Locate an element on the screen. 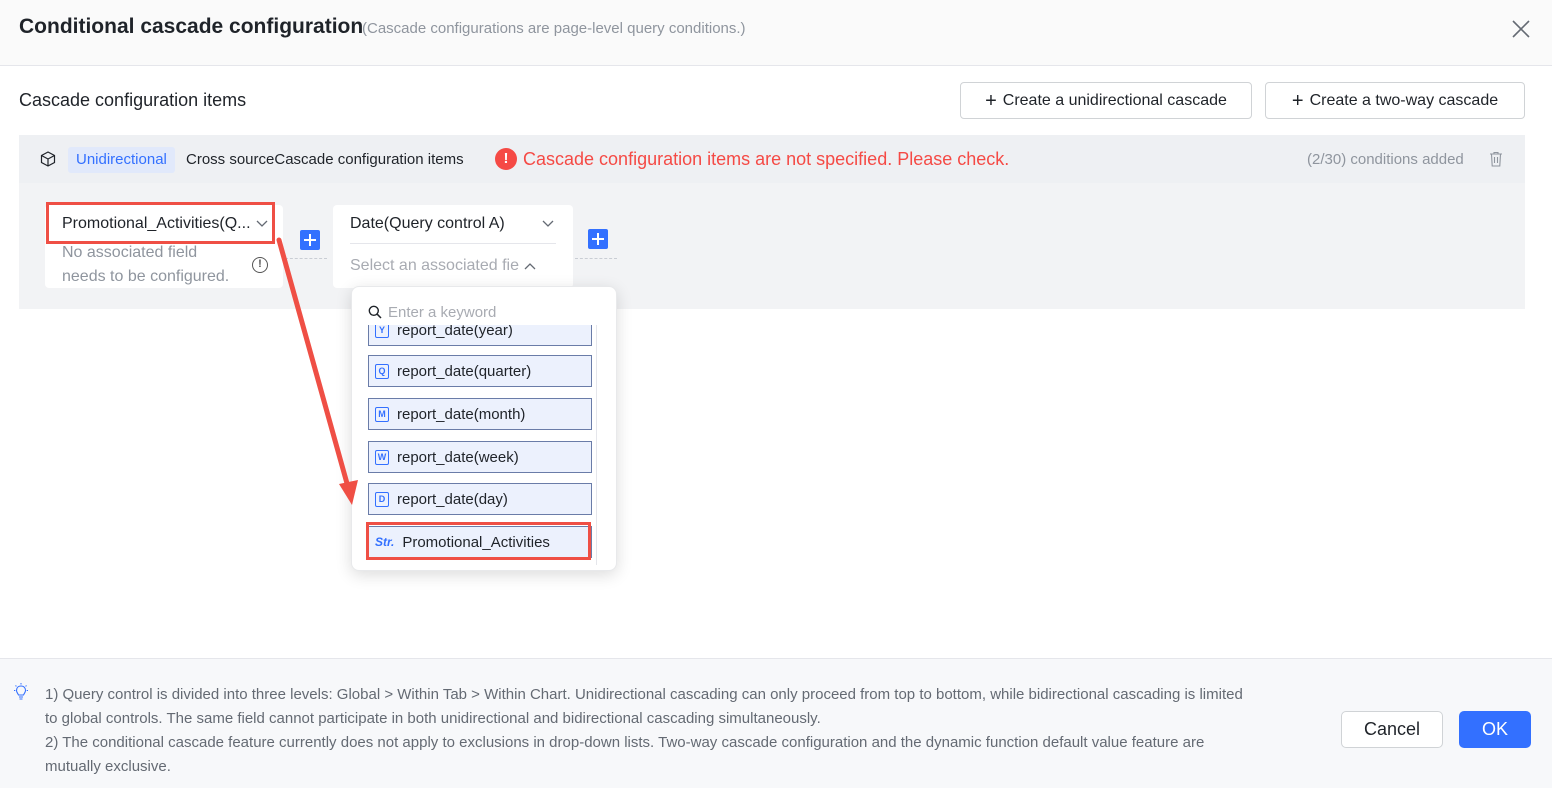 The image size is (1552, 788). control-b-select: Date(Query control A) is located at coordinates (450, 224).